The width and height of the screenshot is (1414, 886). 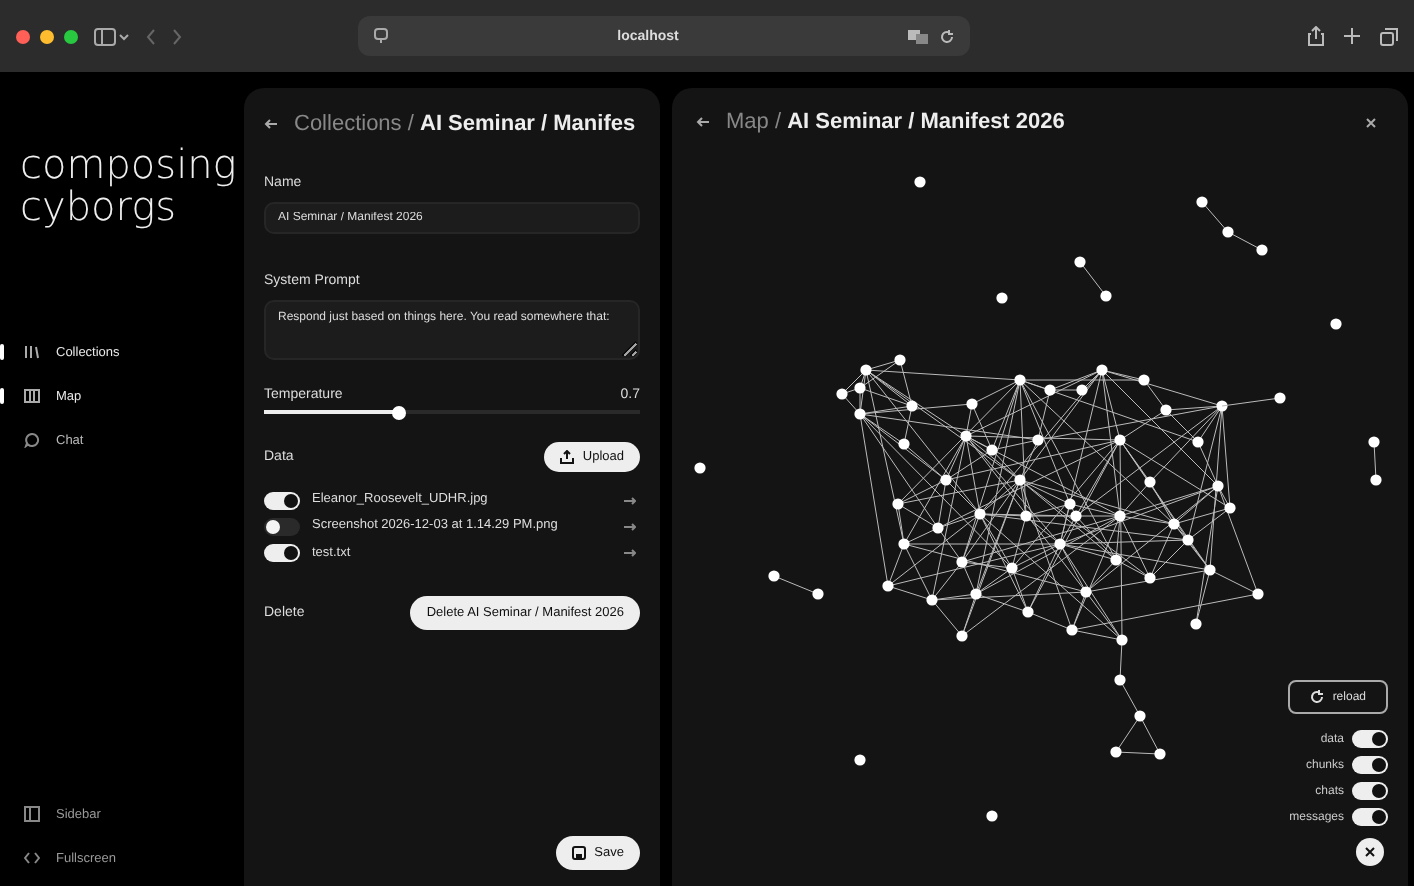 What do you see at coordinates (112, 36) in the screenshot?
I see `sidebar-toggle-icon` at bounding box center [112, 36].